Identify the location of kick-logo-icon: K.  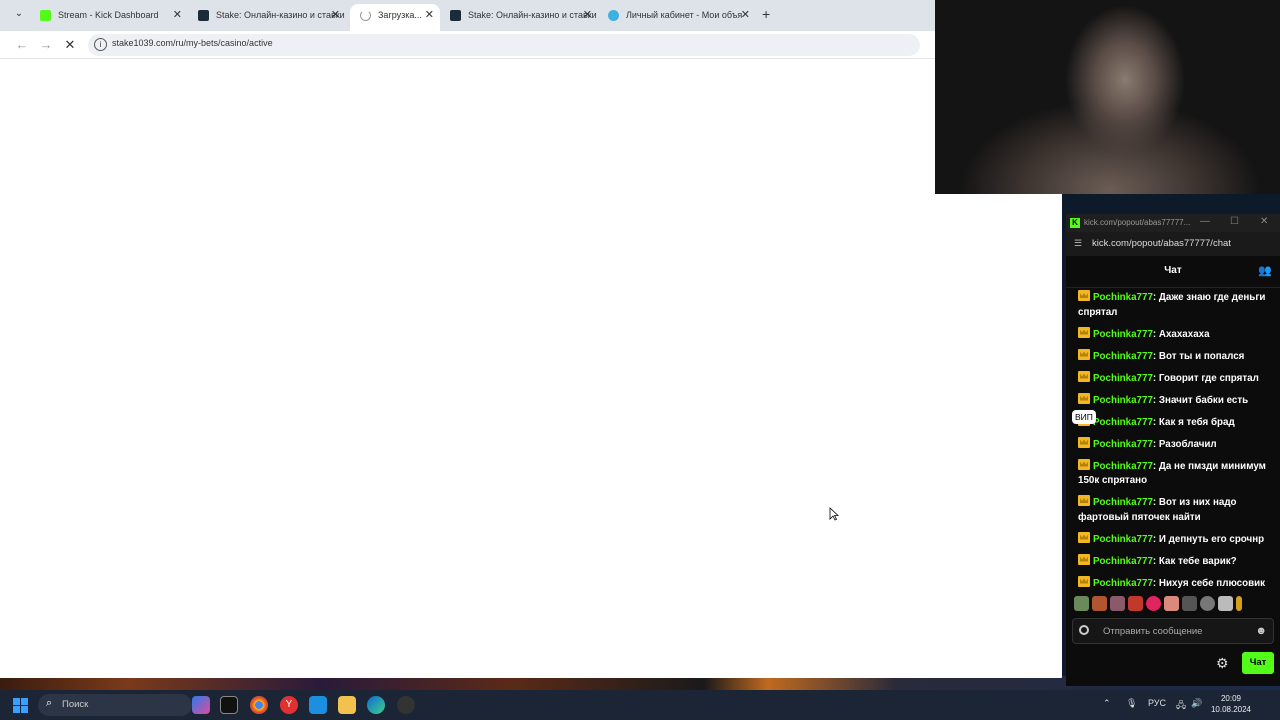
(1075, 223).